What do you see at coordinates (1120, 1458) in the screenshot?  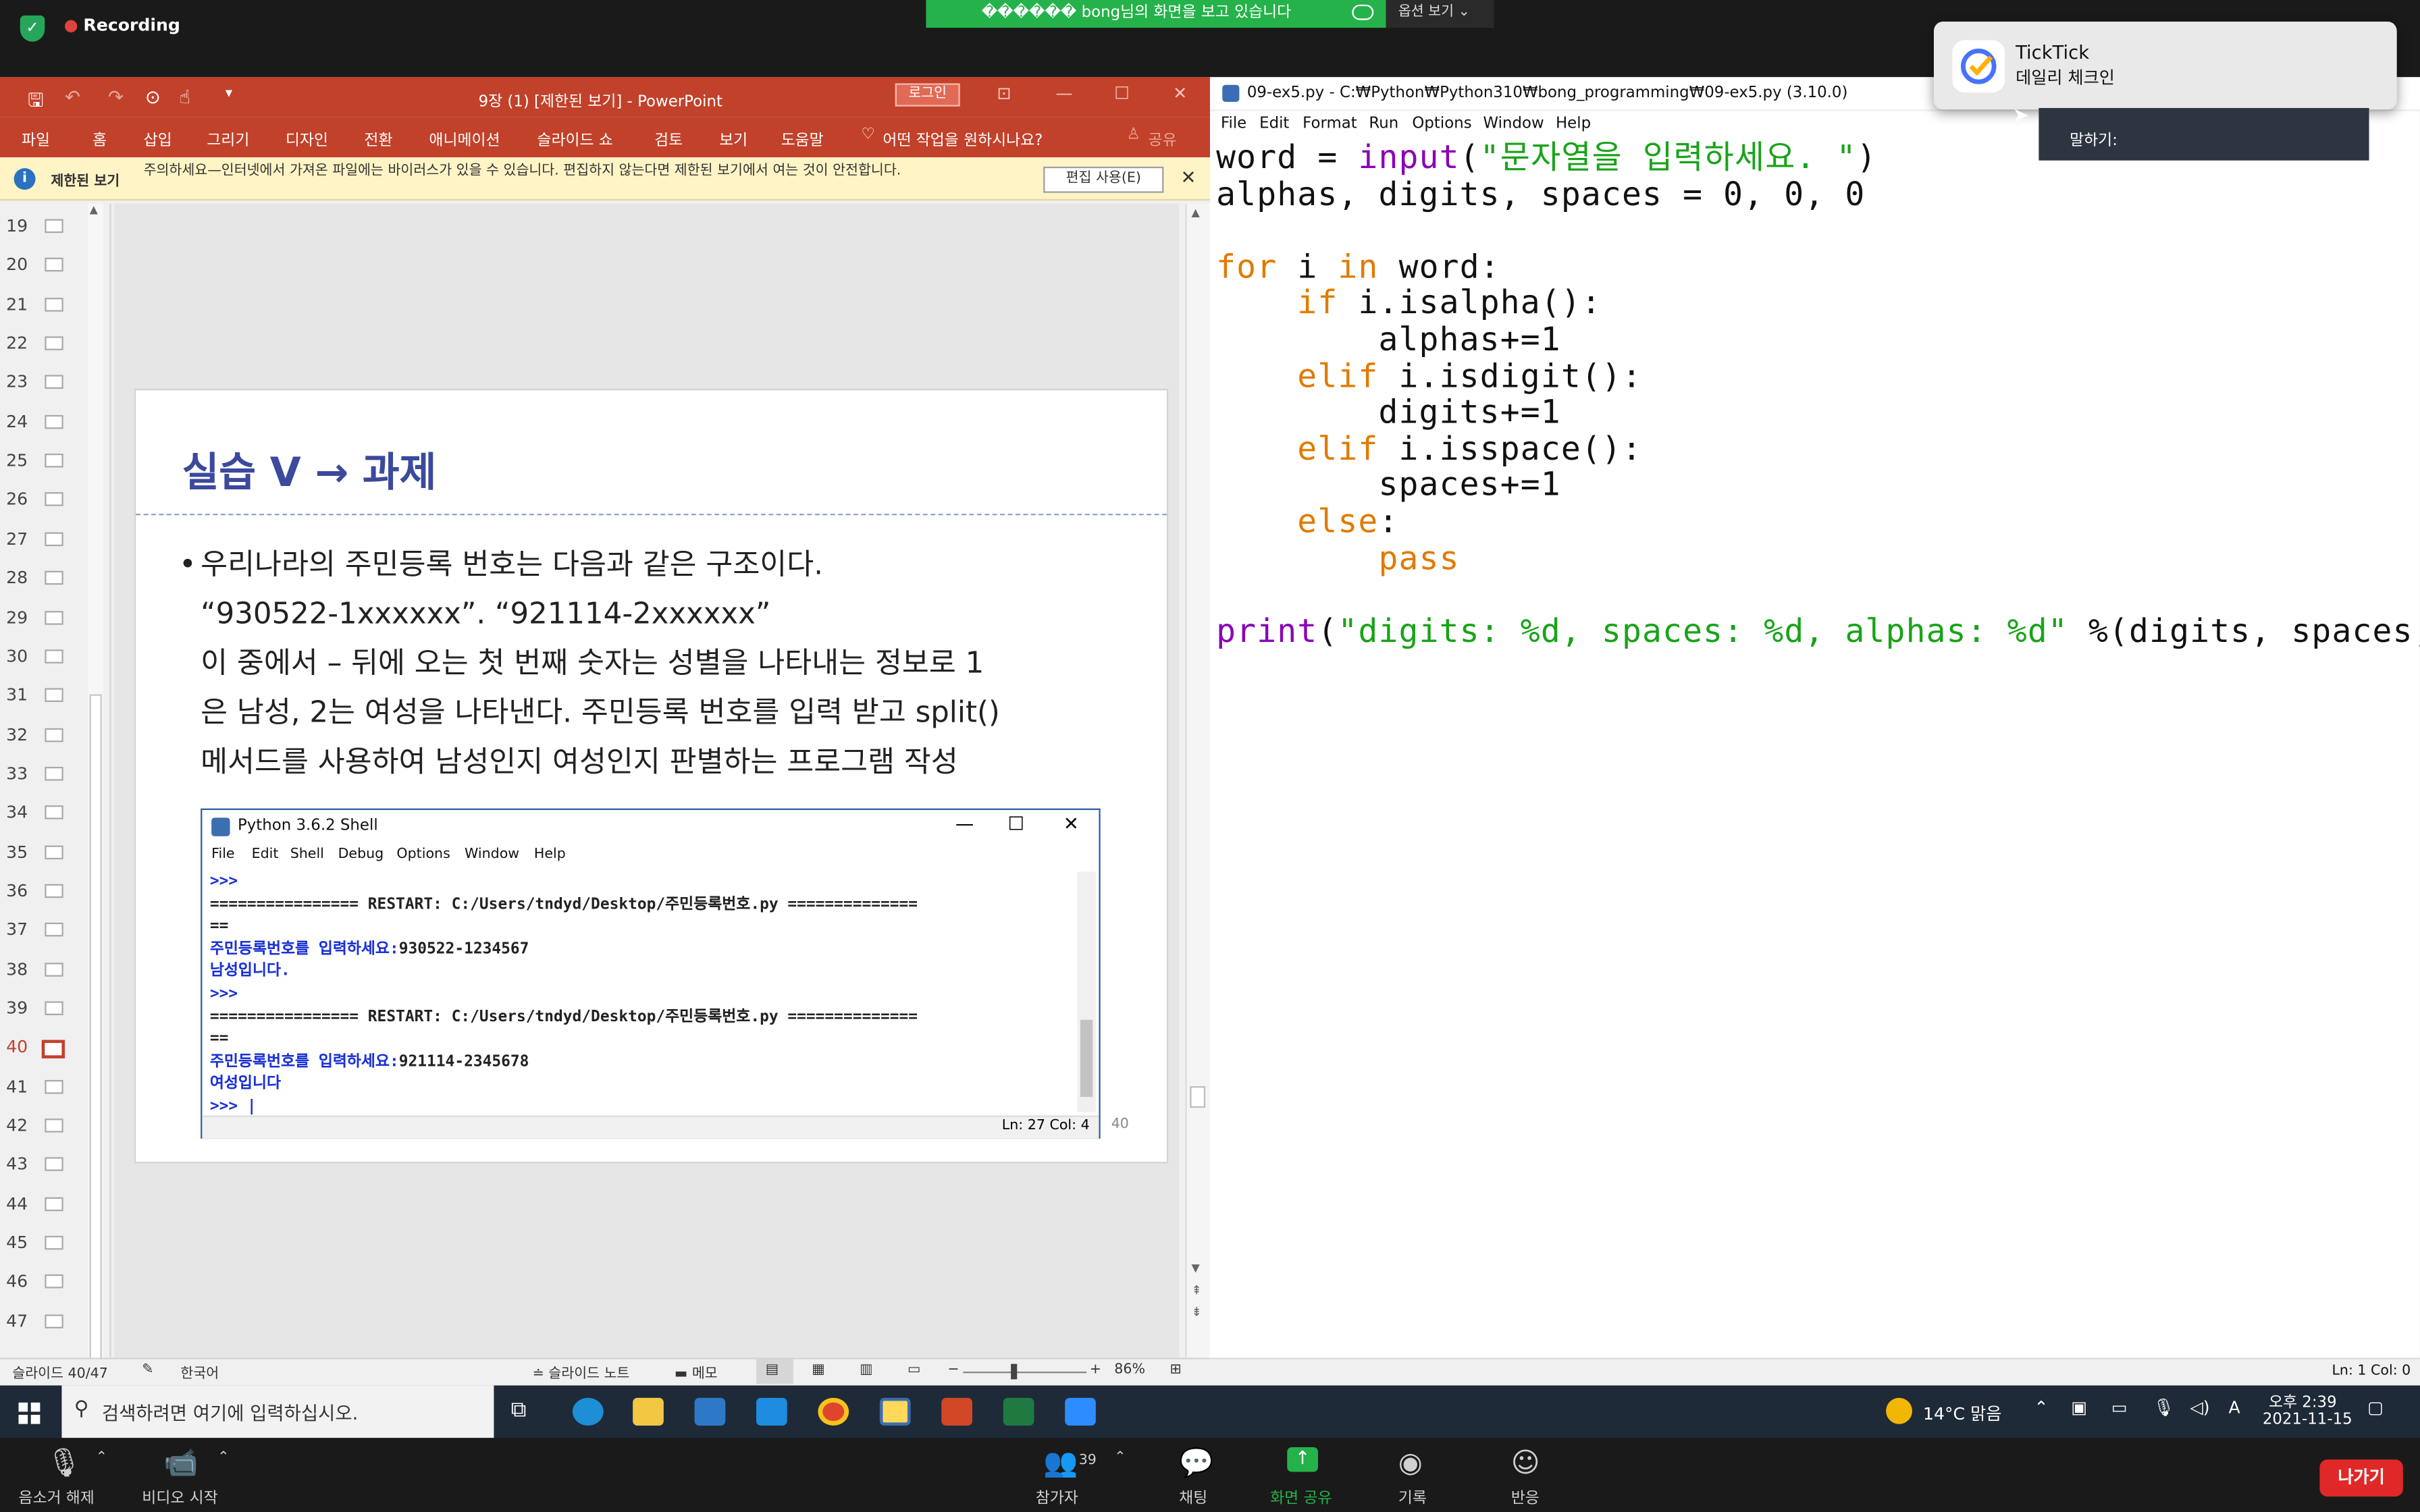 I see `participants-options-icon: ⌃` at bounding box center [1120, 1458].